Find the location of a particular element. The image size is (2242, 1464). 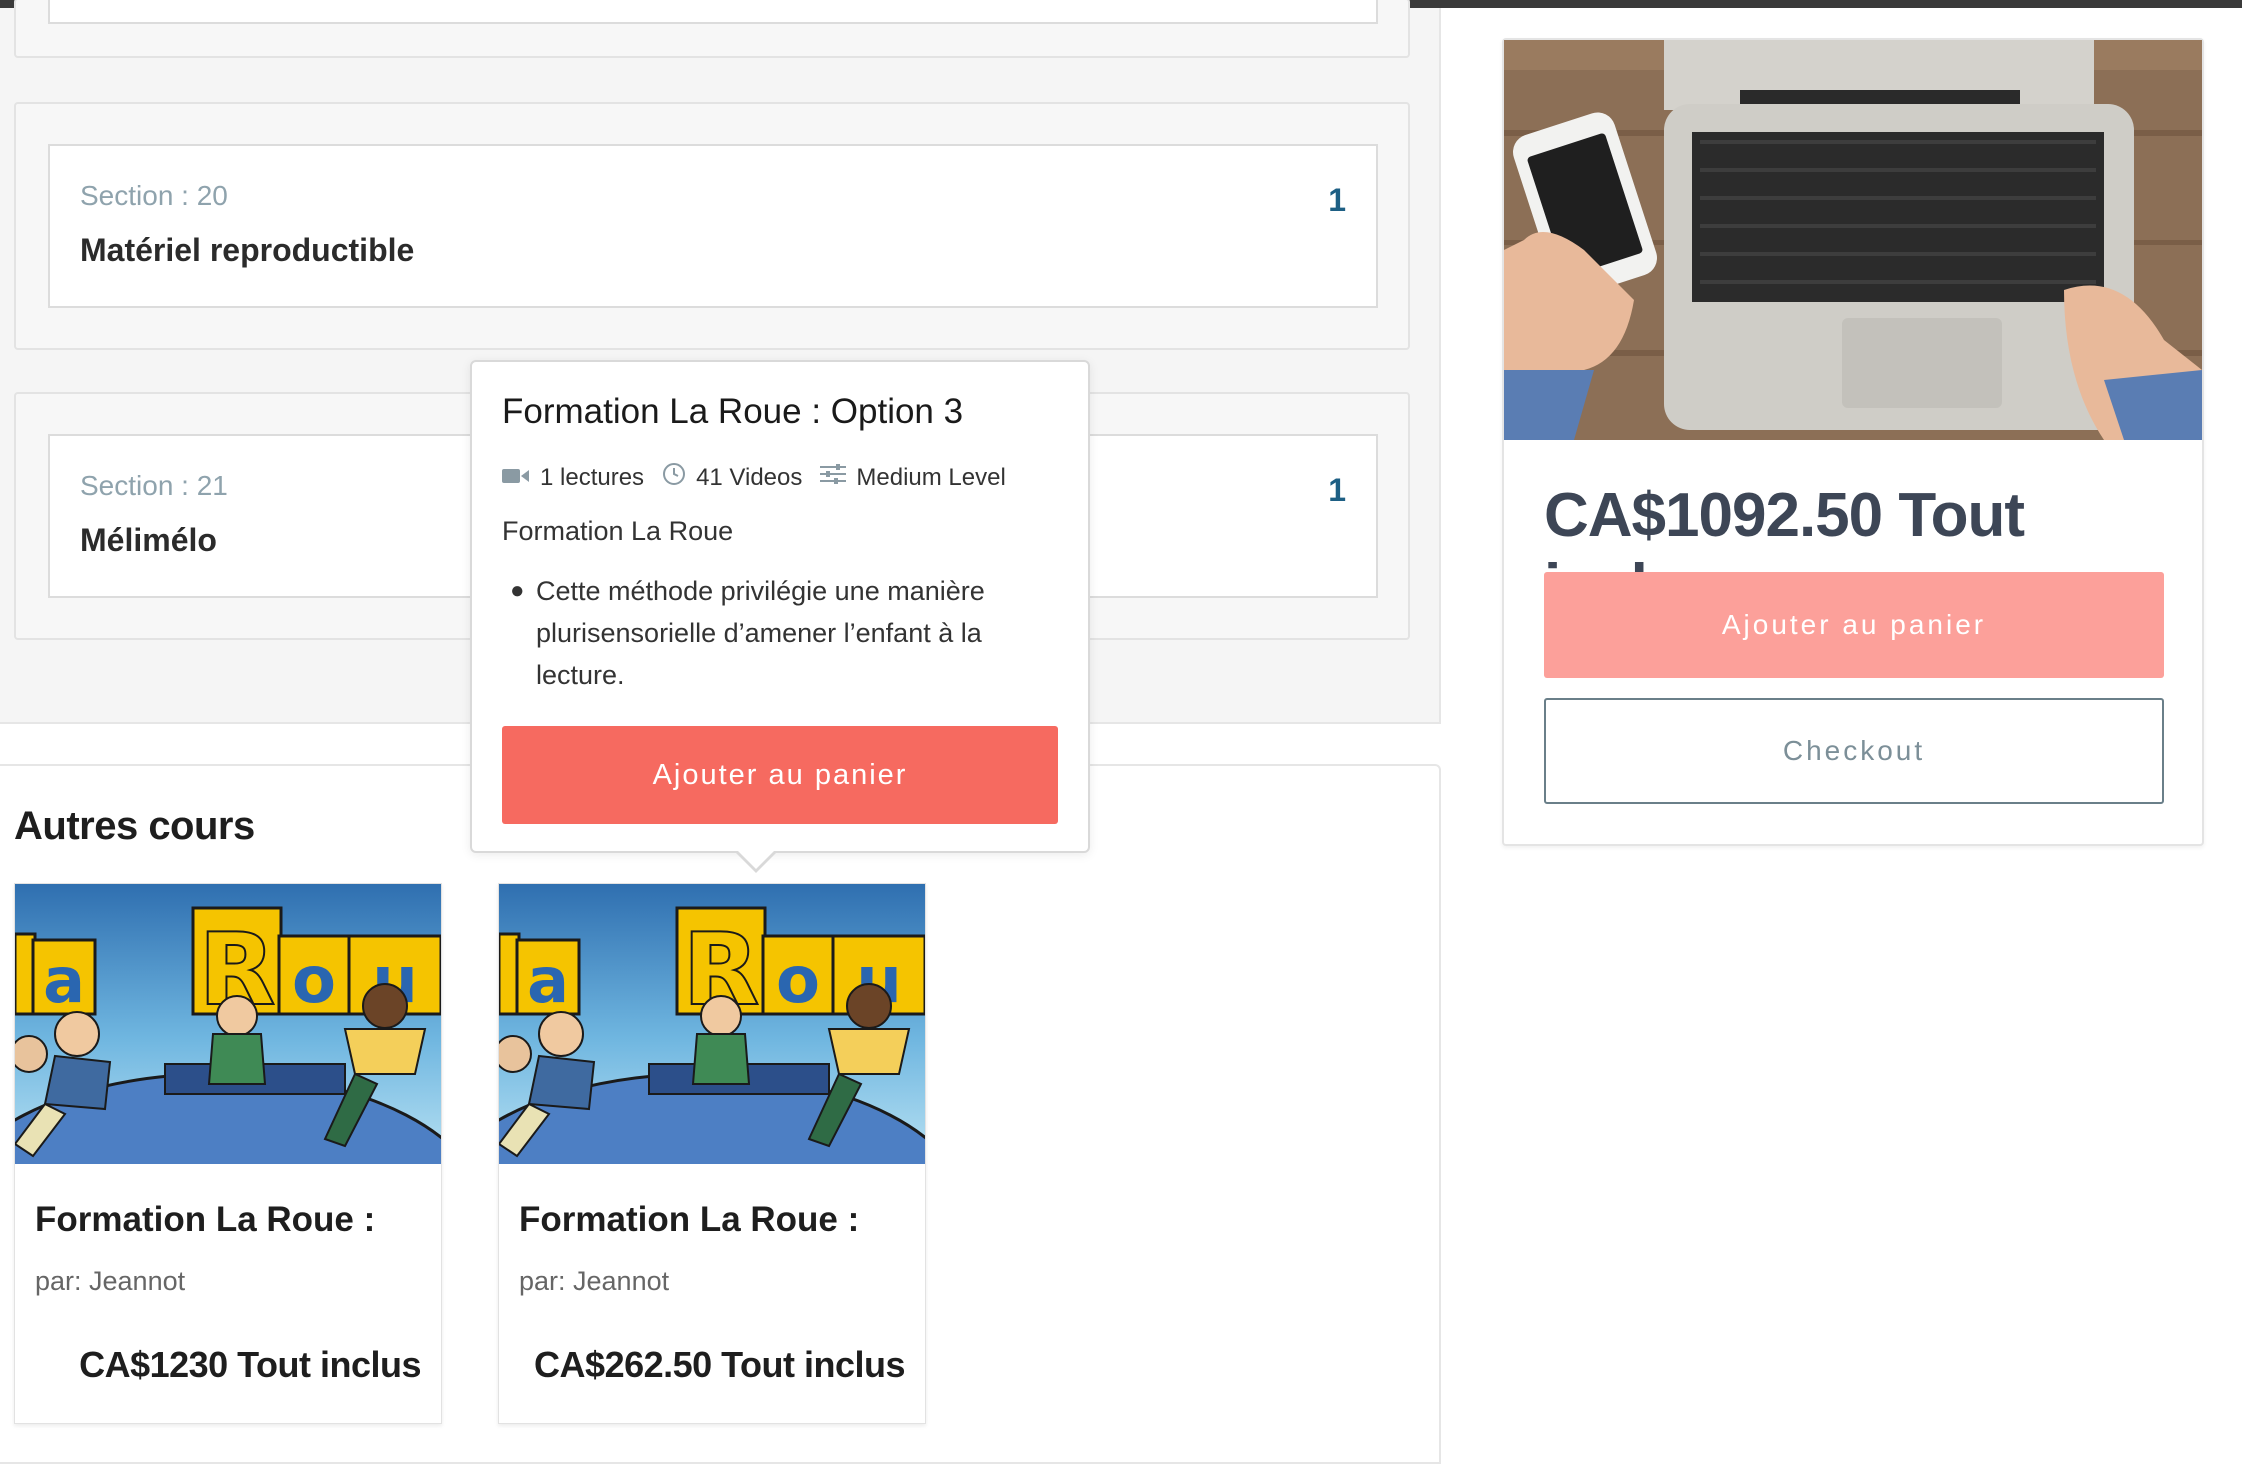

other-courses-heading: Autres cours is located at coordinates (134, 826).